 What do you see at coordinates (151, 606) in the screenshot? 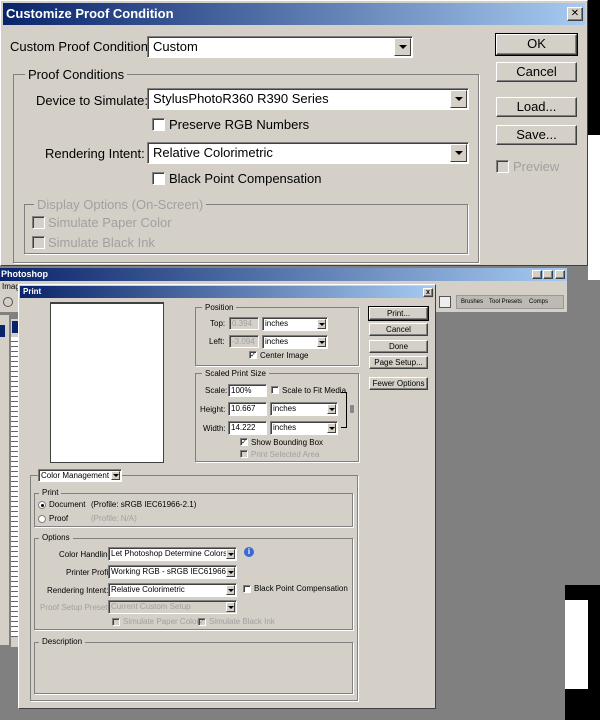
I see `select-value: Current Custom Setup` at bounding box center [151, 606].